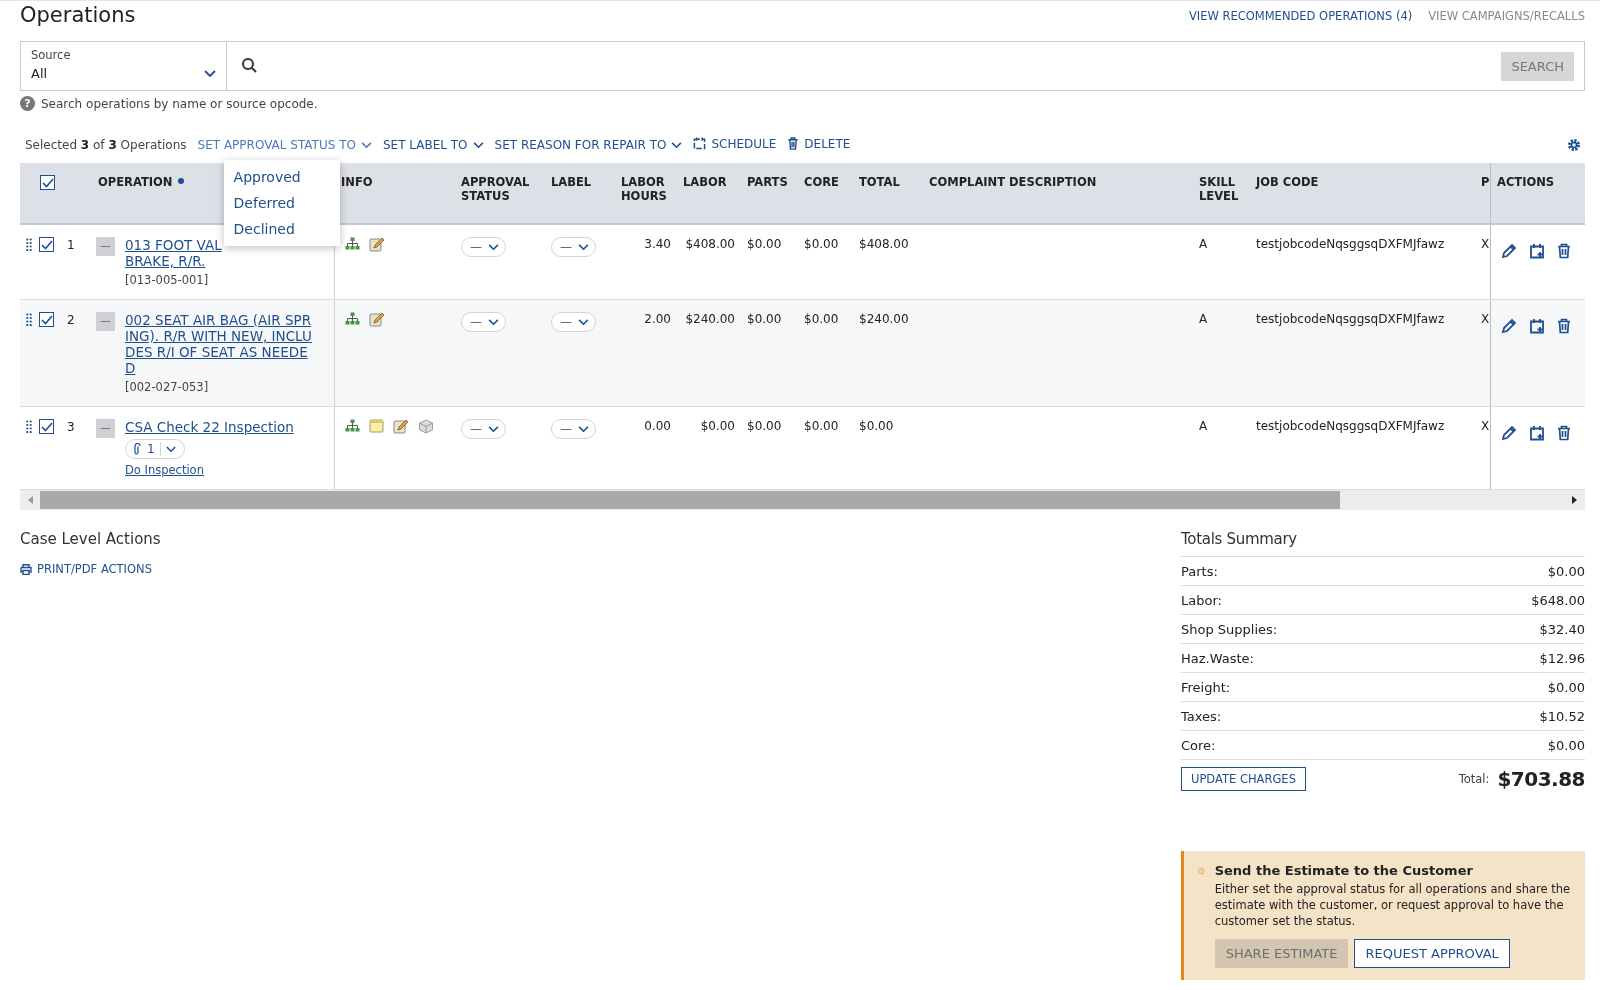  What do you see at coordinates (1432, 953) in the screenshot?
I see `request-approval-button: REQUEST APPROVAL` at bounding box center [1432, 953].